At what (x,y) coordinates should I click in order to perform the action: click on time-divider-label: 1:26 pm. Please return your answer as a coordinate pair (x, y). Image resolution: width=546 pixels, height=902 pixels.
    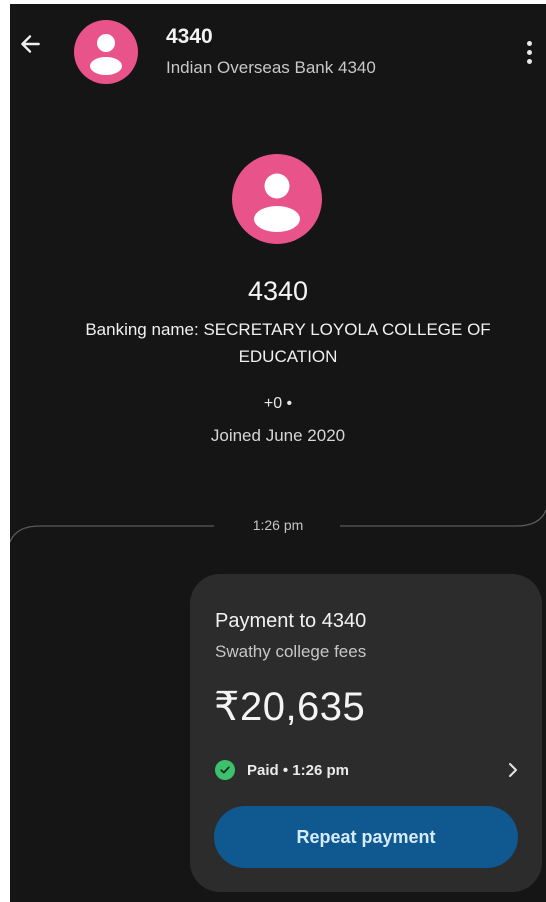
    Looking at the image, I should click on (278, 525).